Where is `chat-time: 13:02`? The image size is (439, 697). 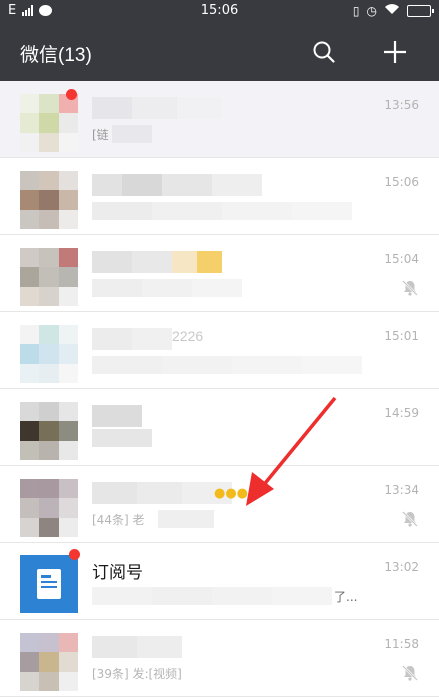 chat-time: 13:02 is located at coordinates (401, 567).